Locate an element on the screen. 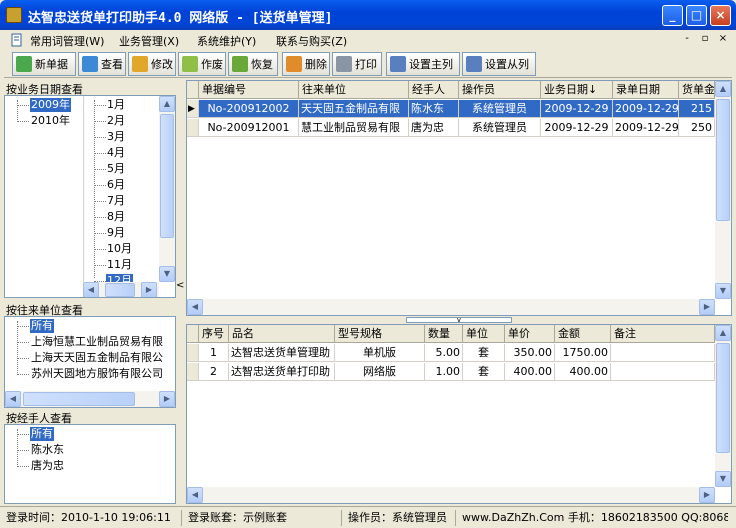  tree-handler: 唐为忠 is located at coordinates (47, 466).